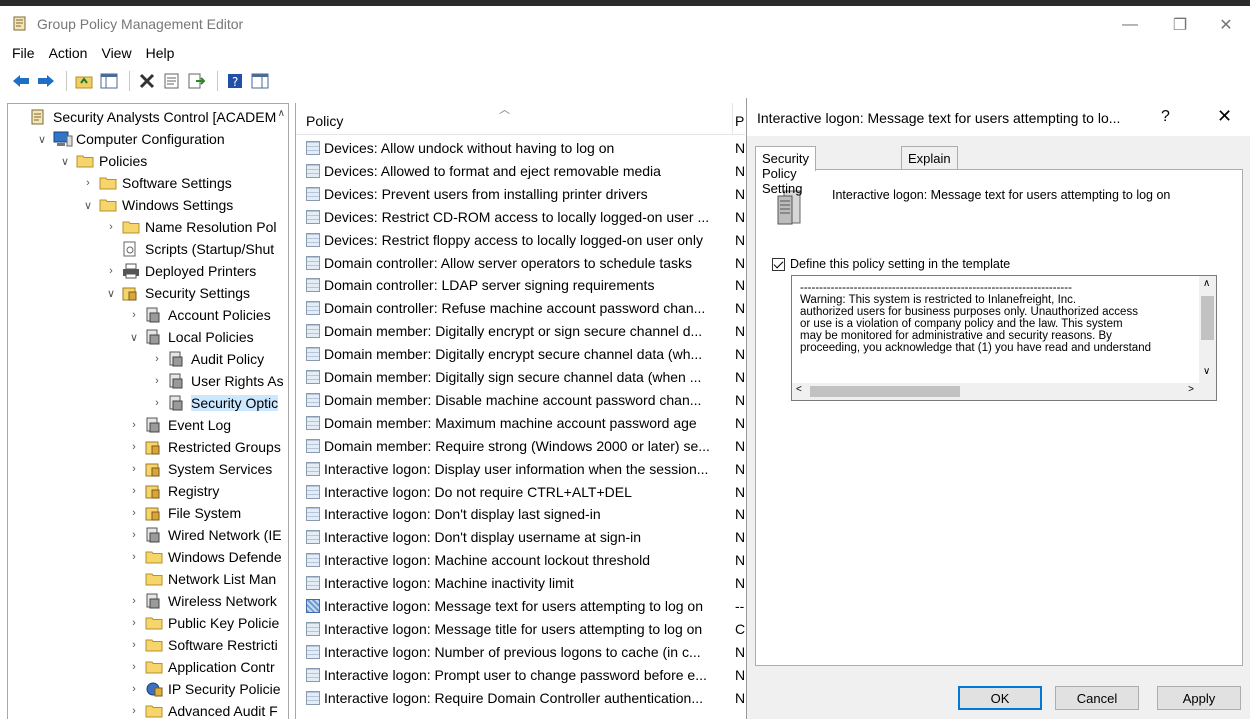 The height and width of the screenshot is (719, 1250). Describe the element at coordinates (197, 81) in the screenshot. I see `export-list-button` at that location.